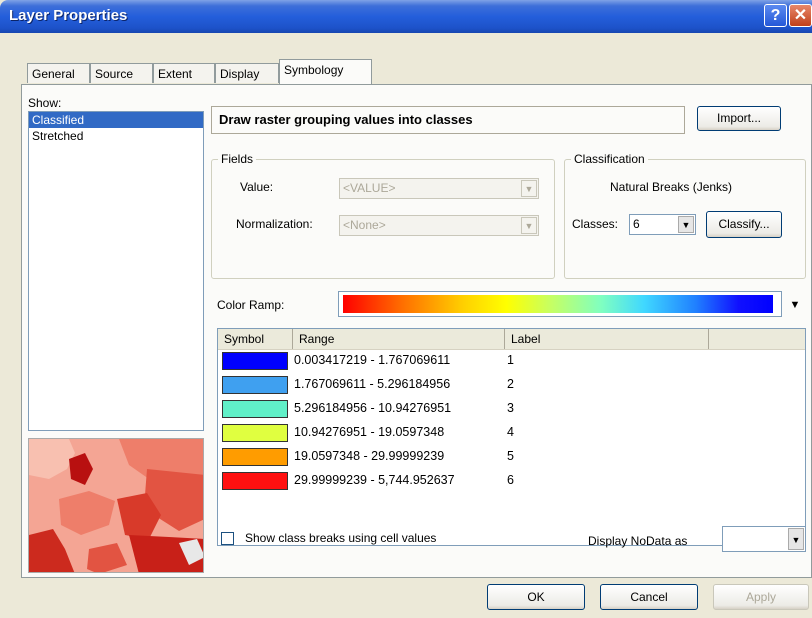 This screenshot has width=812, height=618. Describe the element at coordinates (406, 16) in the screenshot. I see `title-bar: Layer Properties ? ✕` at that location.